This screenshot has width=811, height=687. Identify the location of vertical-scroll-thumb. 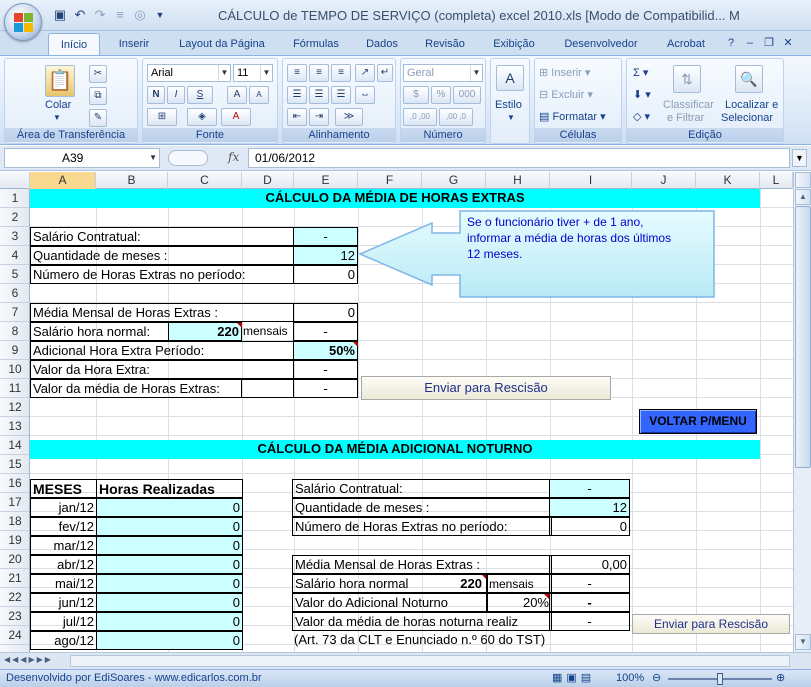
(803, 337).